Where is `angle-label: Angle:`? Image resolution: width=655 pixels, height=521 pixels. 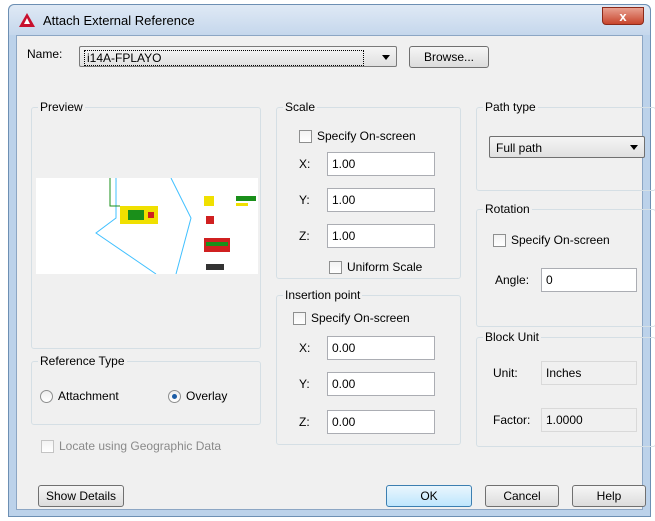 angle-label: Angle: is located at coordinates (512, 280).